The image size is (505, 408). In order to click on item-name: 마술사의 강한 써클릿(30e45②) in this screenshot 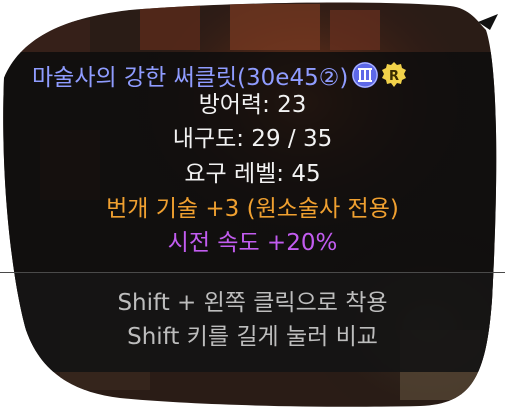, I will do `click(190, 78)`.